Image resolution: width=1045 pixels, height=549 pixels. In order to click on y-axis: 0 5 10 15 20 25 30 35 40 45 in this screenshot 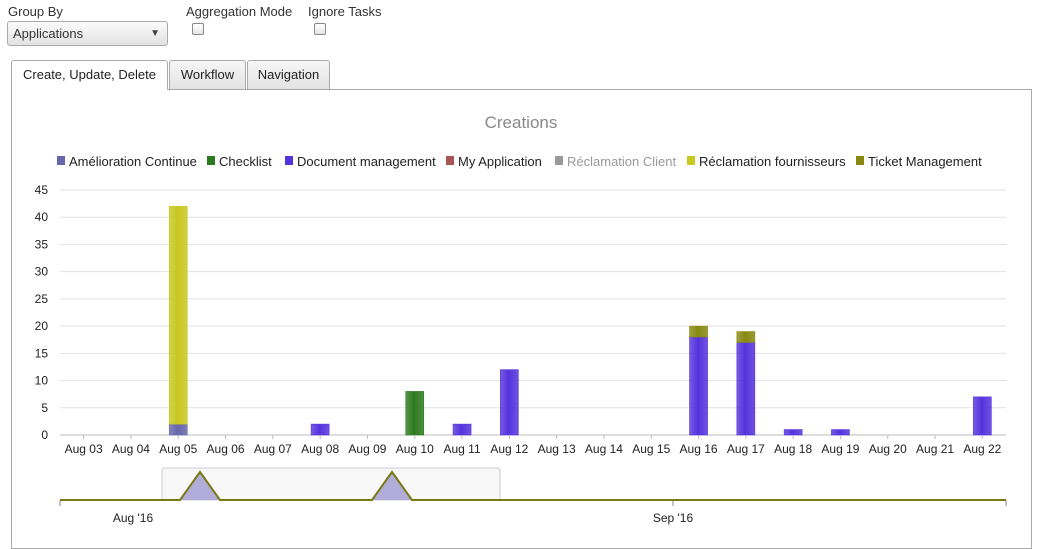, I will do `click(42, 312)`.